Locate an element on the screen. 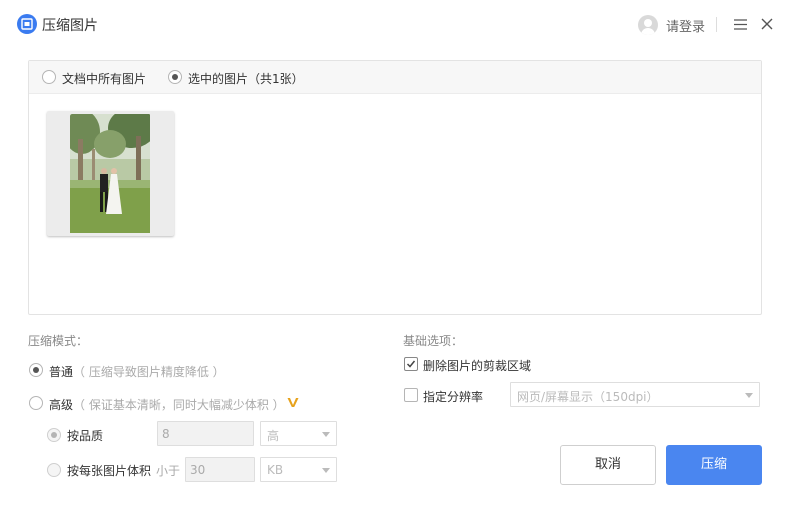  quality-level-select: 高 is located at coordinates (298, 433).